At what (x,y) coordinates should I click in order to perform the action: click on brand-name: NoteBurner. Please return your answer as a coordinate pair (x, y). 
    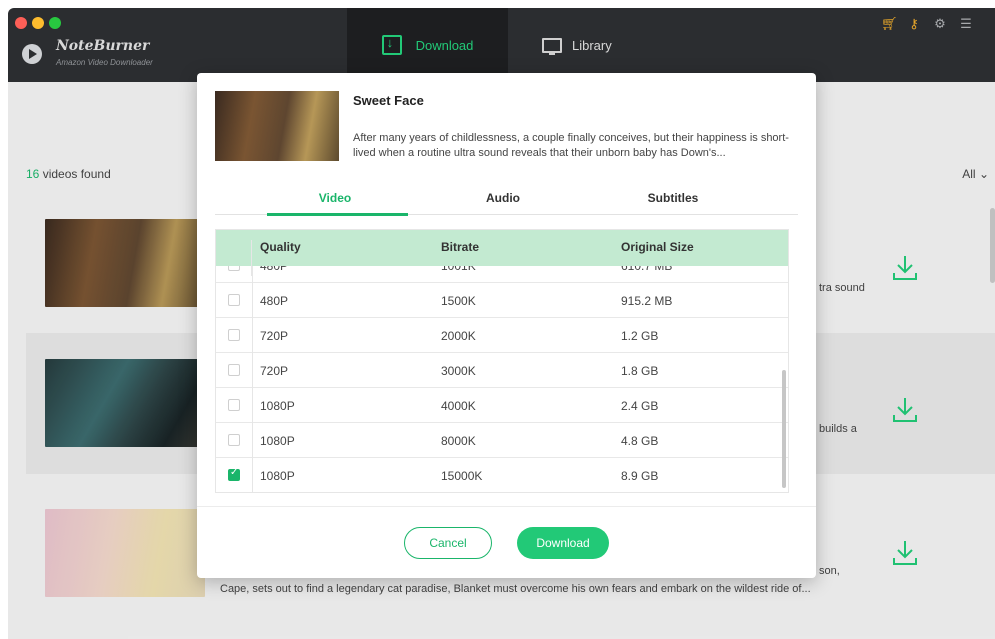
    Looking at the image, I should click on (103, 46).